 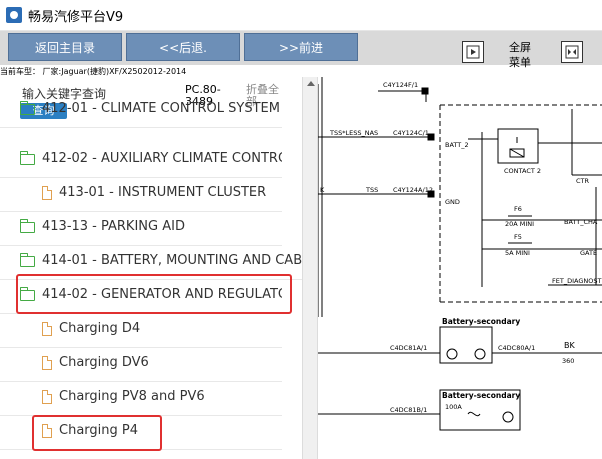 What do you see at coordinates (408, 410) in the screenshot?
I see `diagram-label: C4DC81B/1` at bounding box center [408, 410].